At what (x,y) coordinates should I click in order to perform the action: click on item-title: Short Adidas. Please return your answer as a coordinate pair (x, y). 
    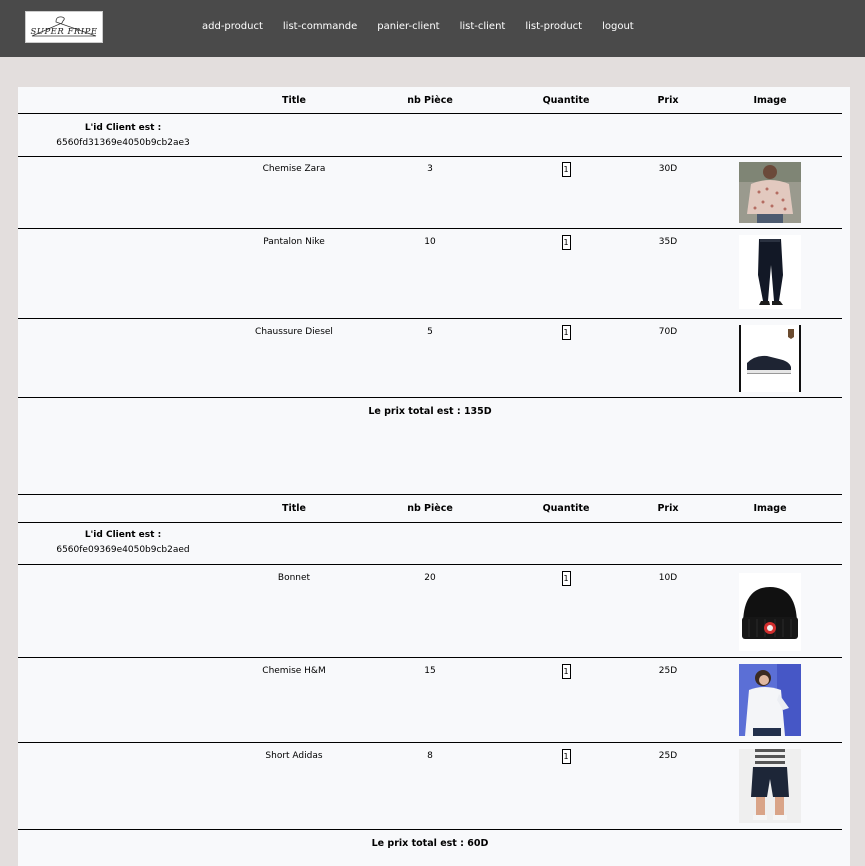
    Looking at the image, I should click on (294, 756).